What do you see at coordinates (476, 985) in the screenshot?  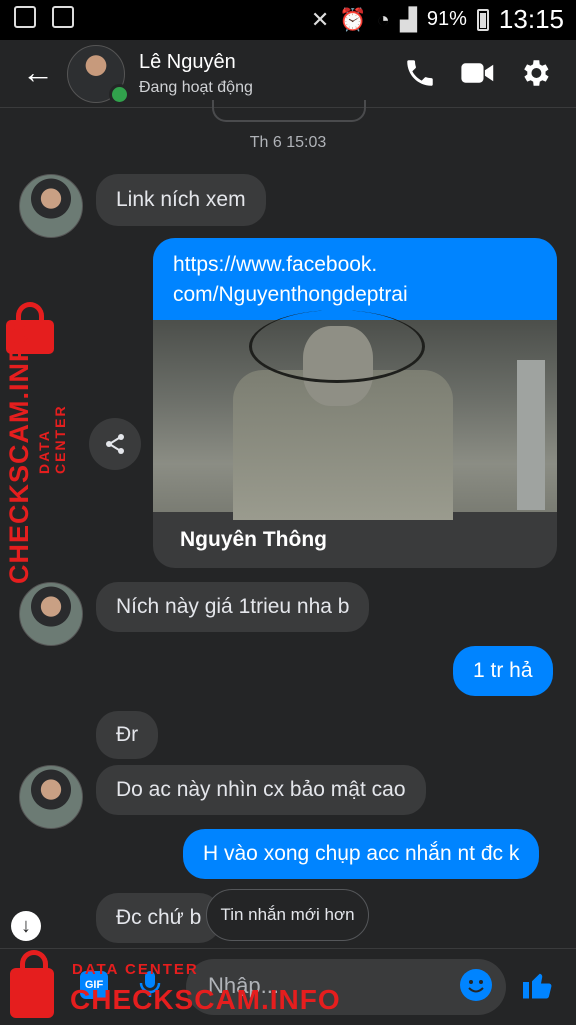 I see `emoji-icon` at bounding box center [476, 985].